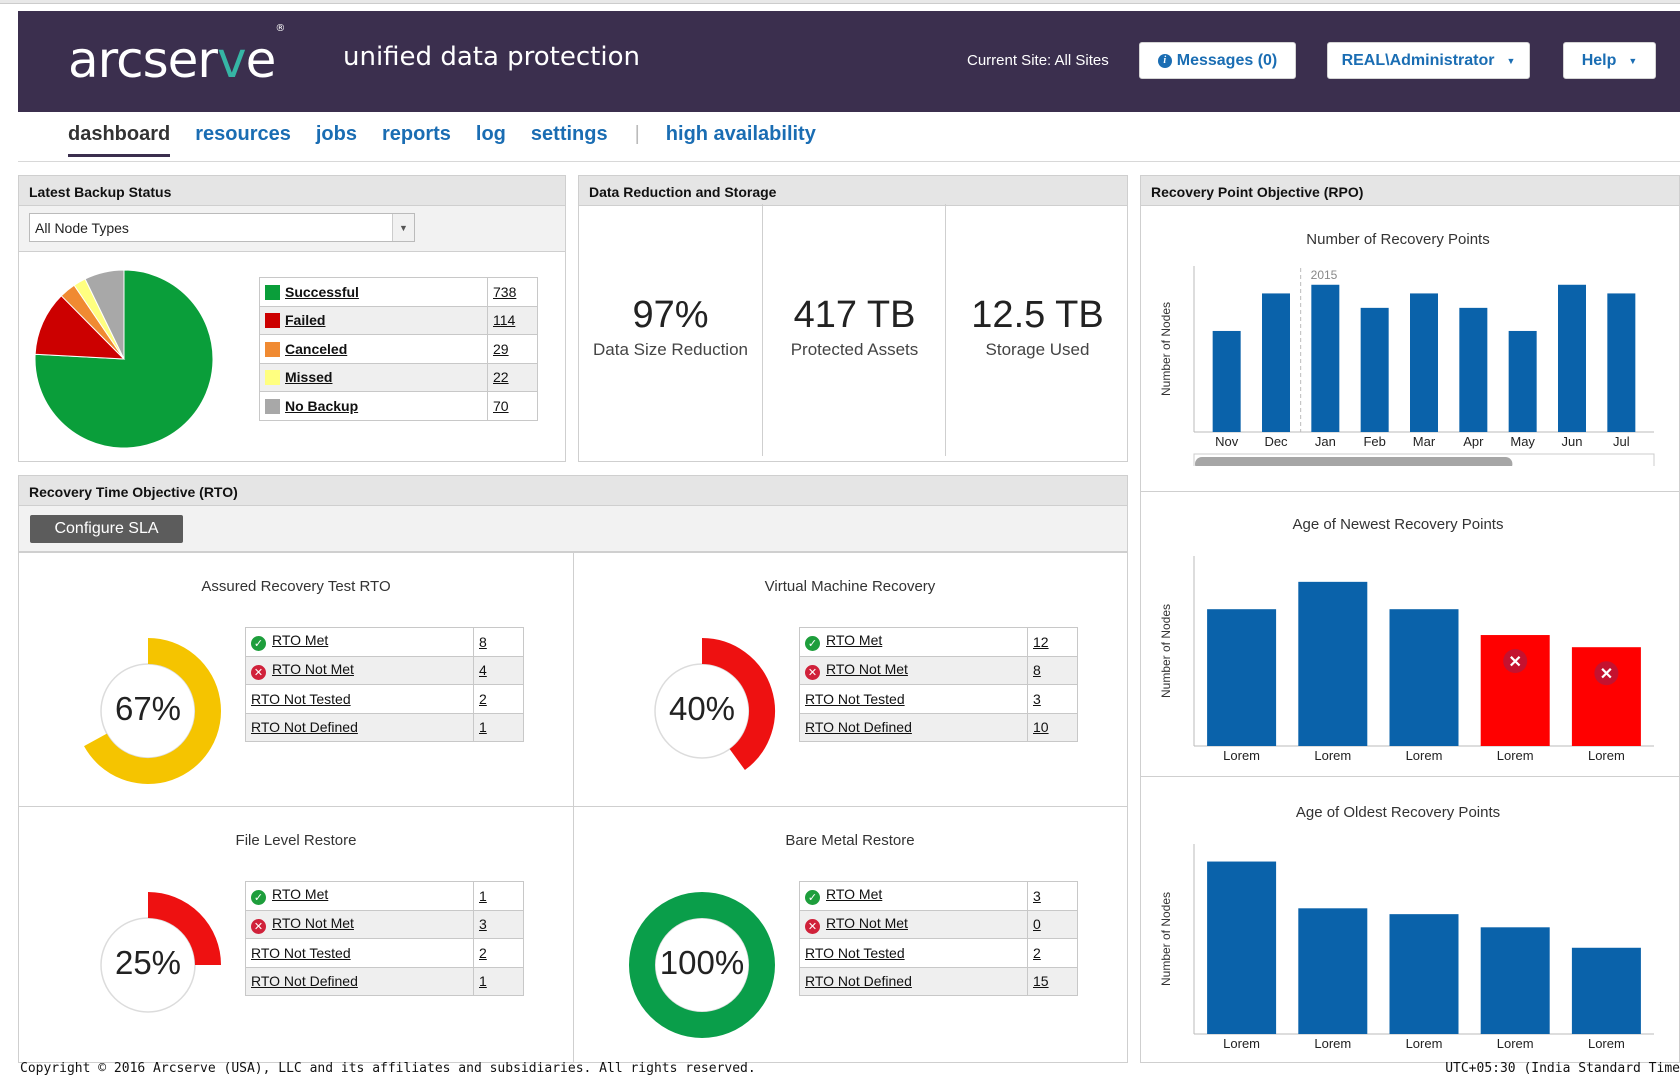  What do you see at coordinates (1037, 924) in the screenshot?
I see `rto-count-link: 0` at bounding box center [1037, 924].